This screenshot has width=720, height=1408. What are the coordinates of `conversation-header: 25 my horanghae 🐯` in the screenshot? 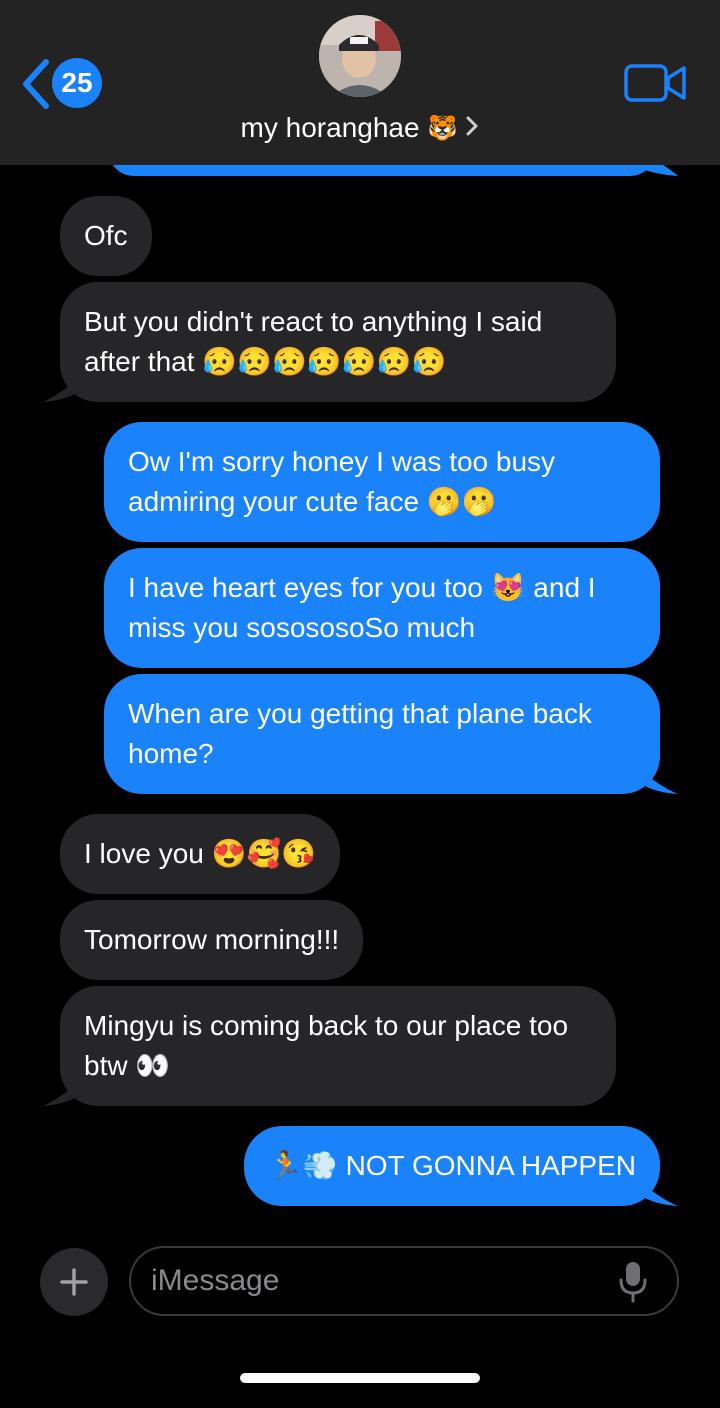 It's located at (360, 82).